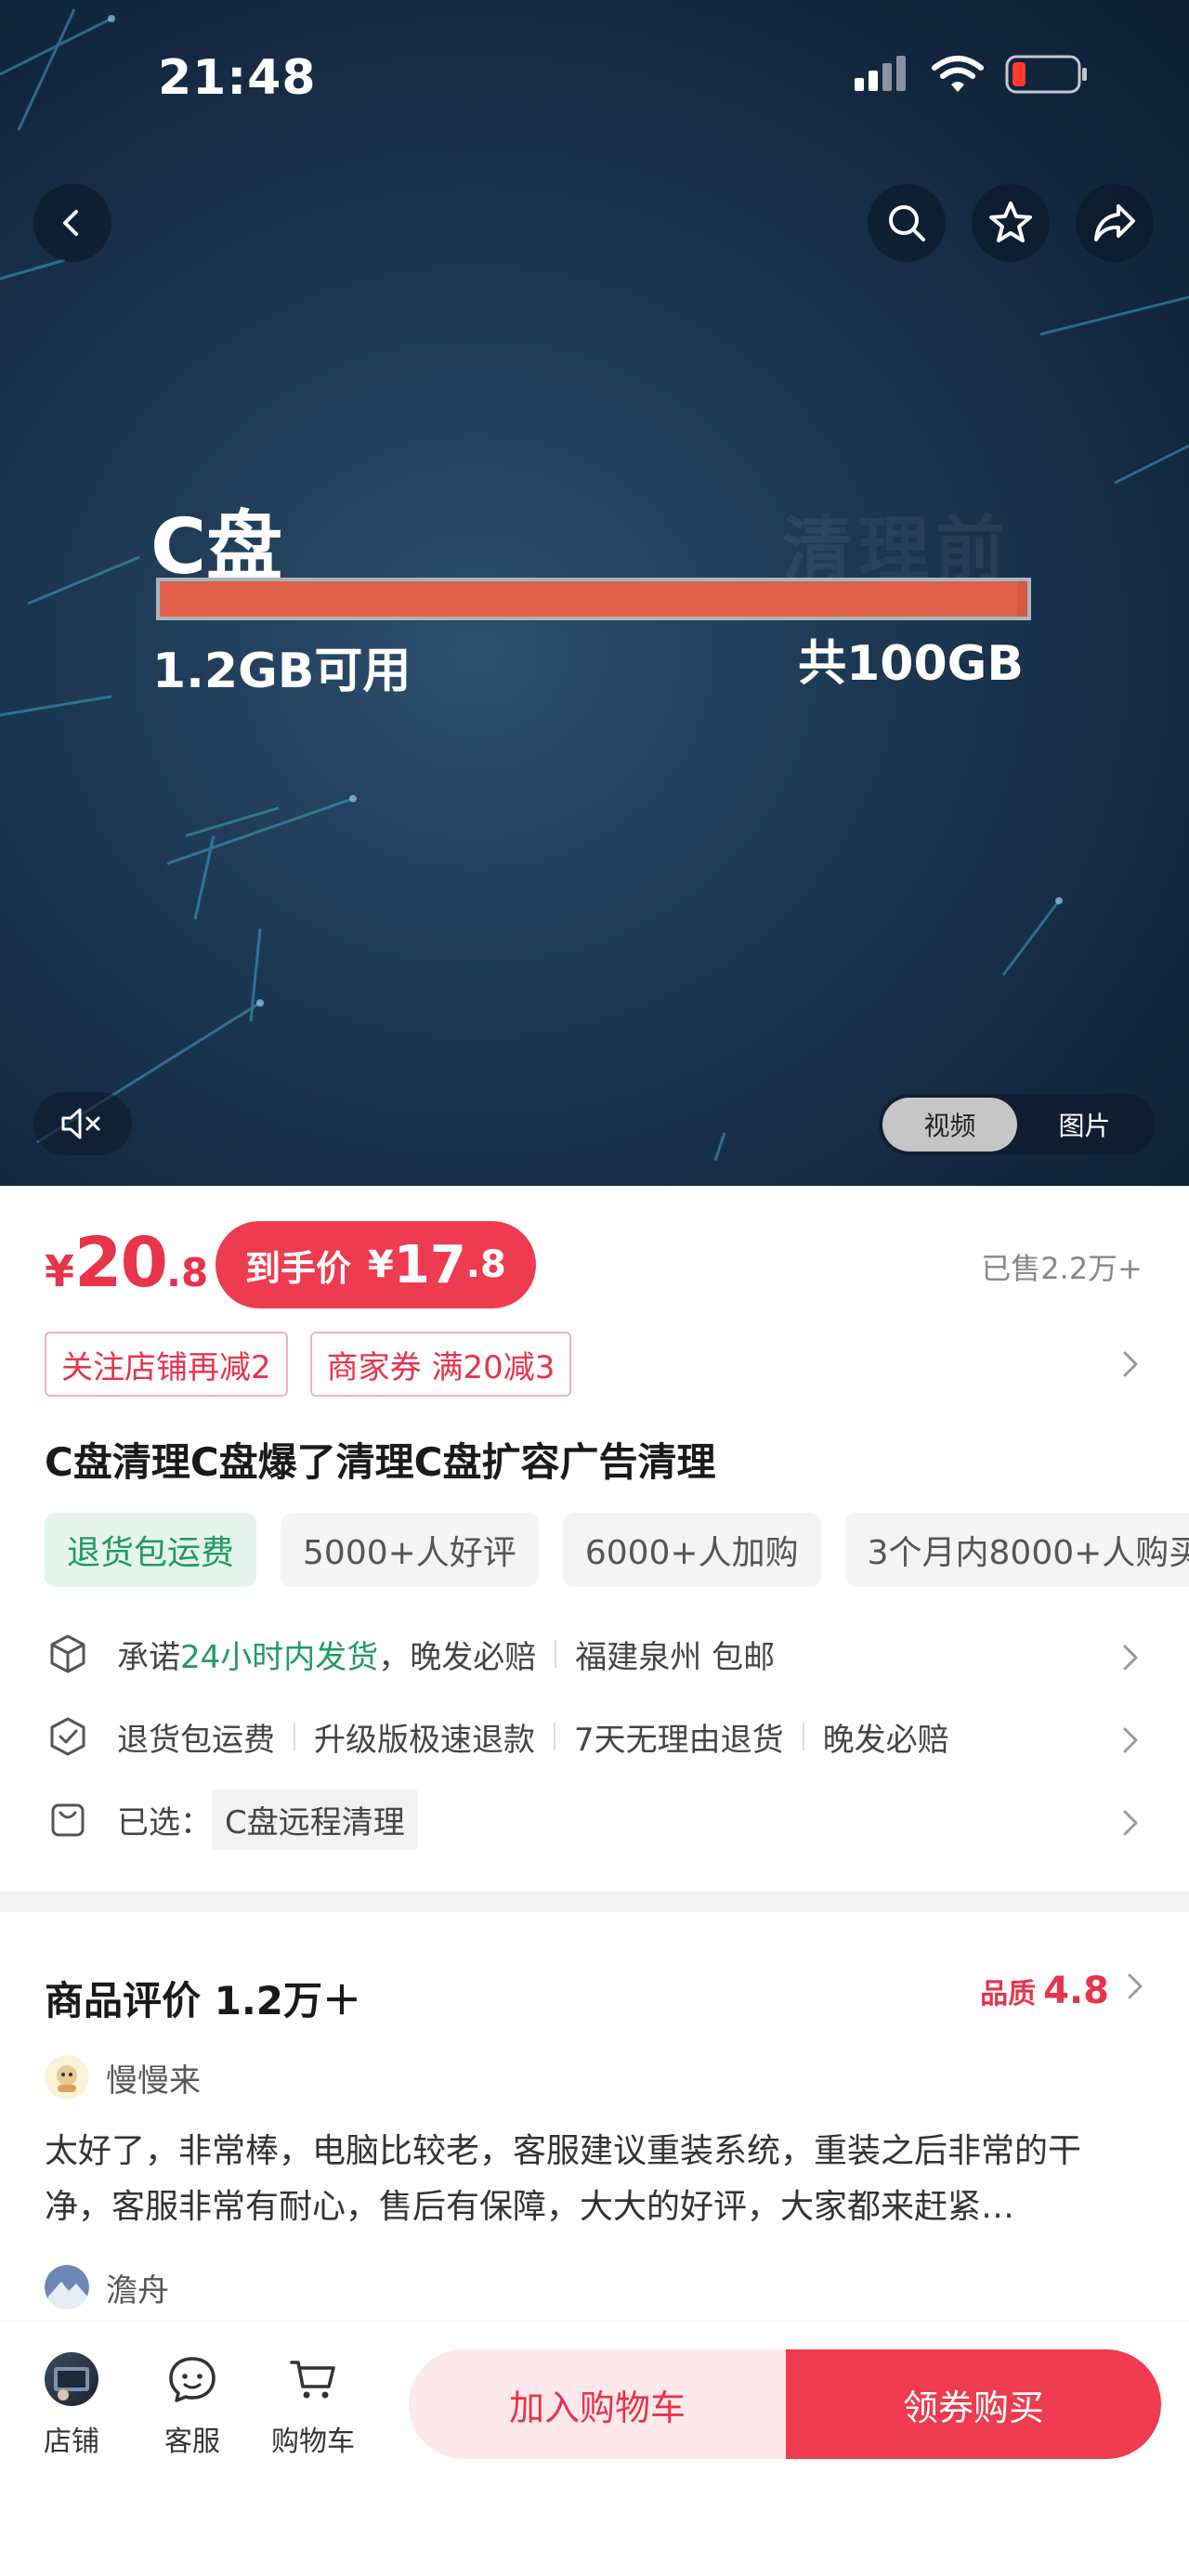 The width and height of the screenshot is (1189, 2576). What do you see at coordinates (381, 1264) in the screenshot?
I see `final-price-currency: ¥` at bounding box center [381, 1264].